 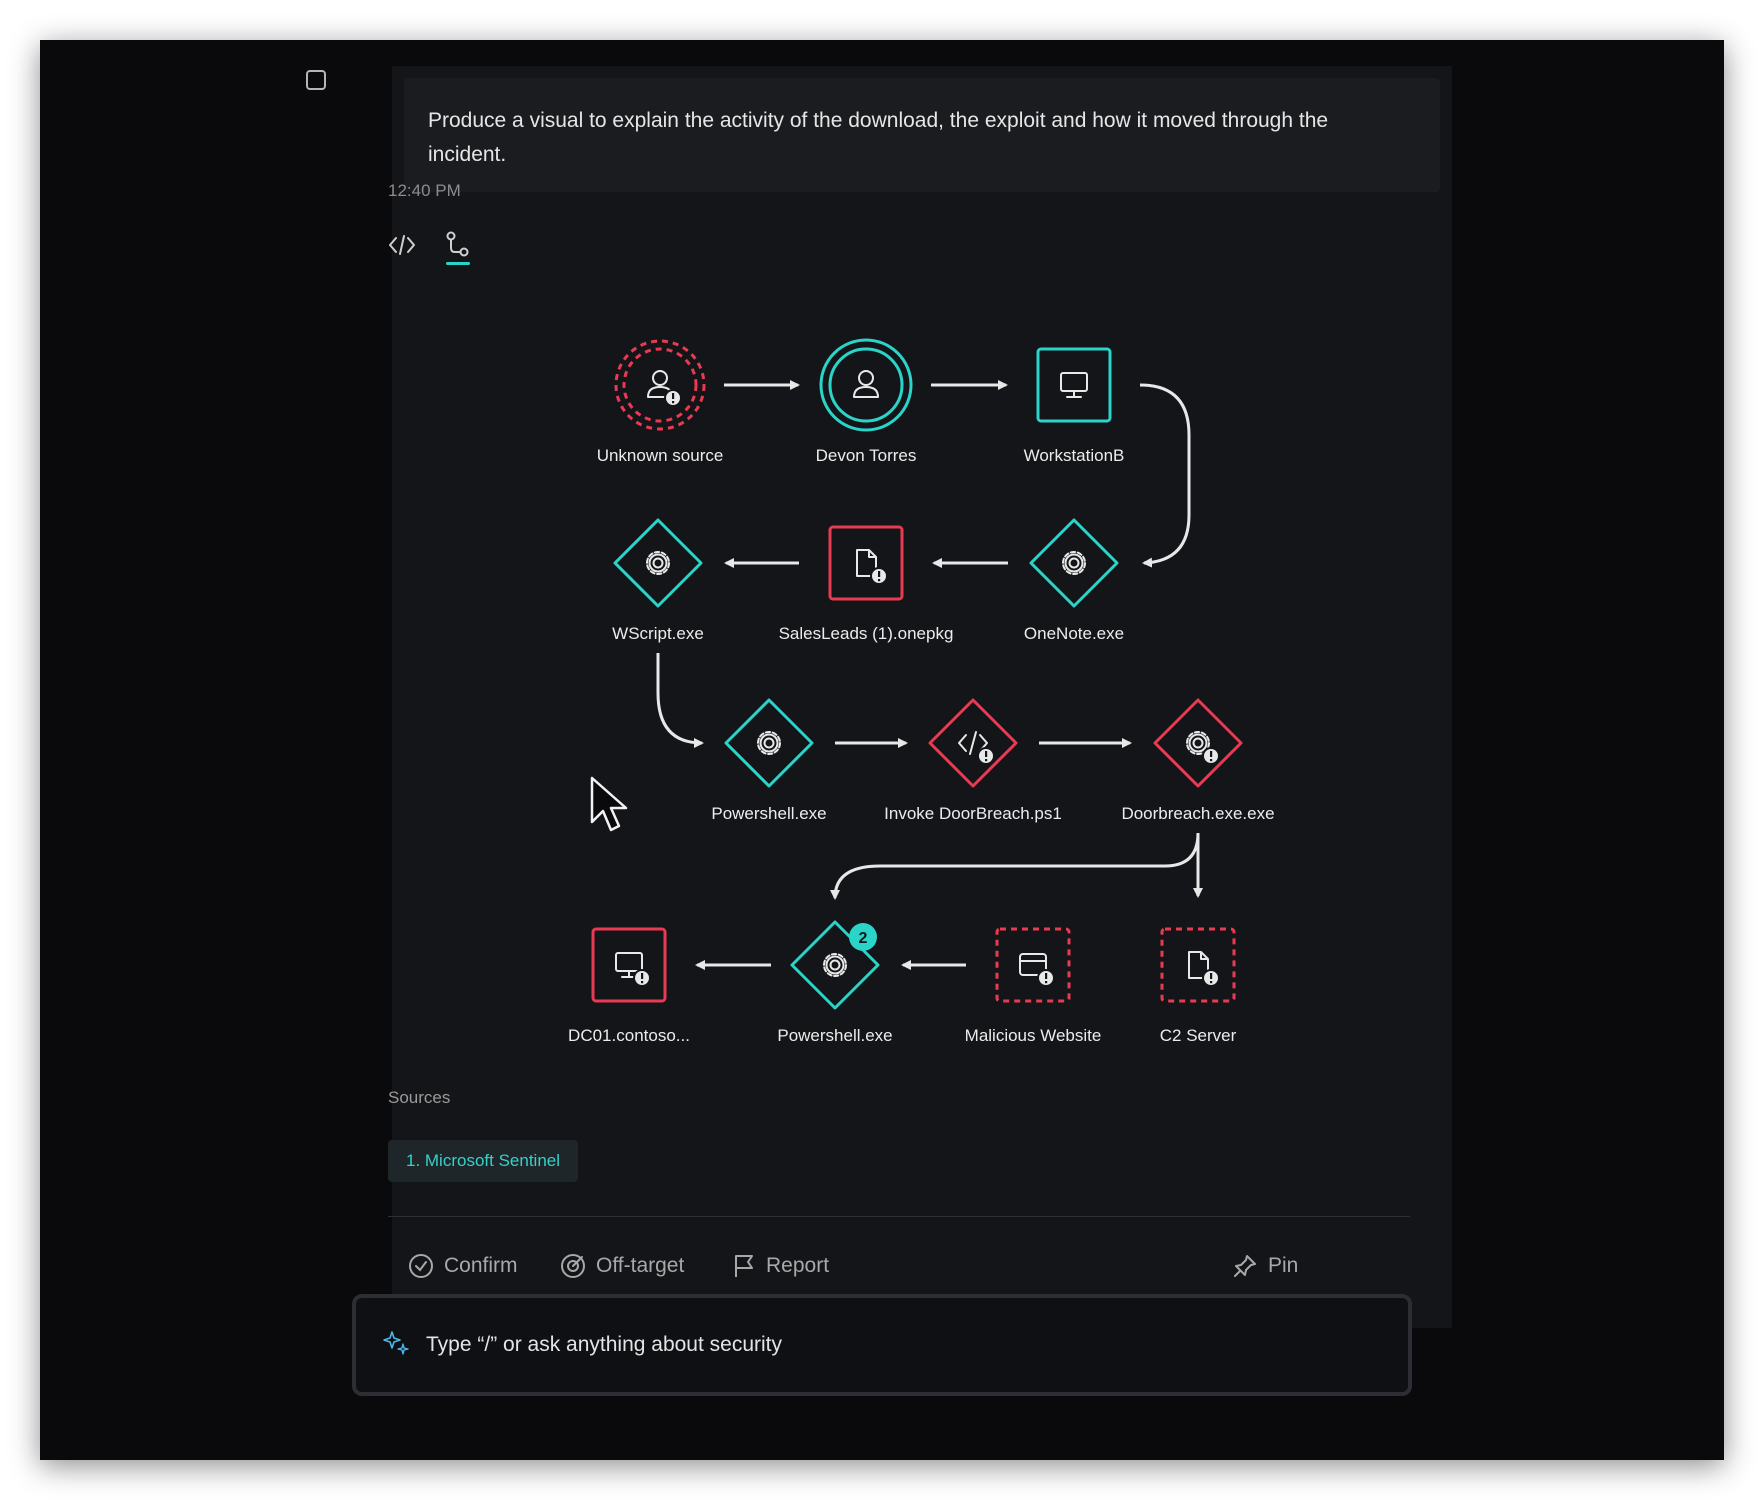 I want to click on confirm-label: Confirm, so click(x=481, y=1265).